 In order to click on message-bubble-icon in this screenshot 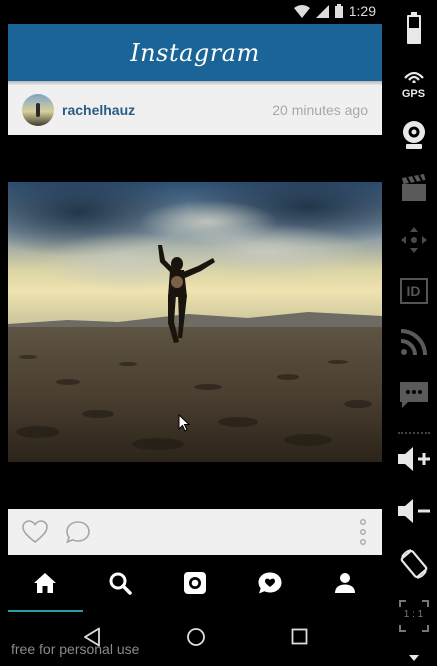, I will do `click(414, 397)`.